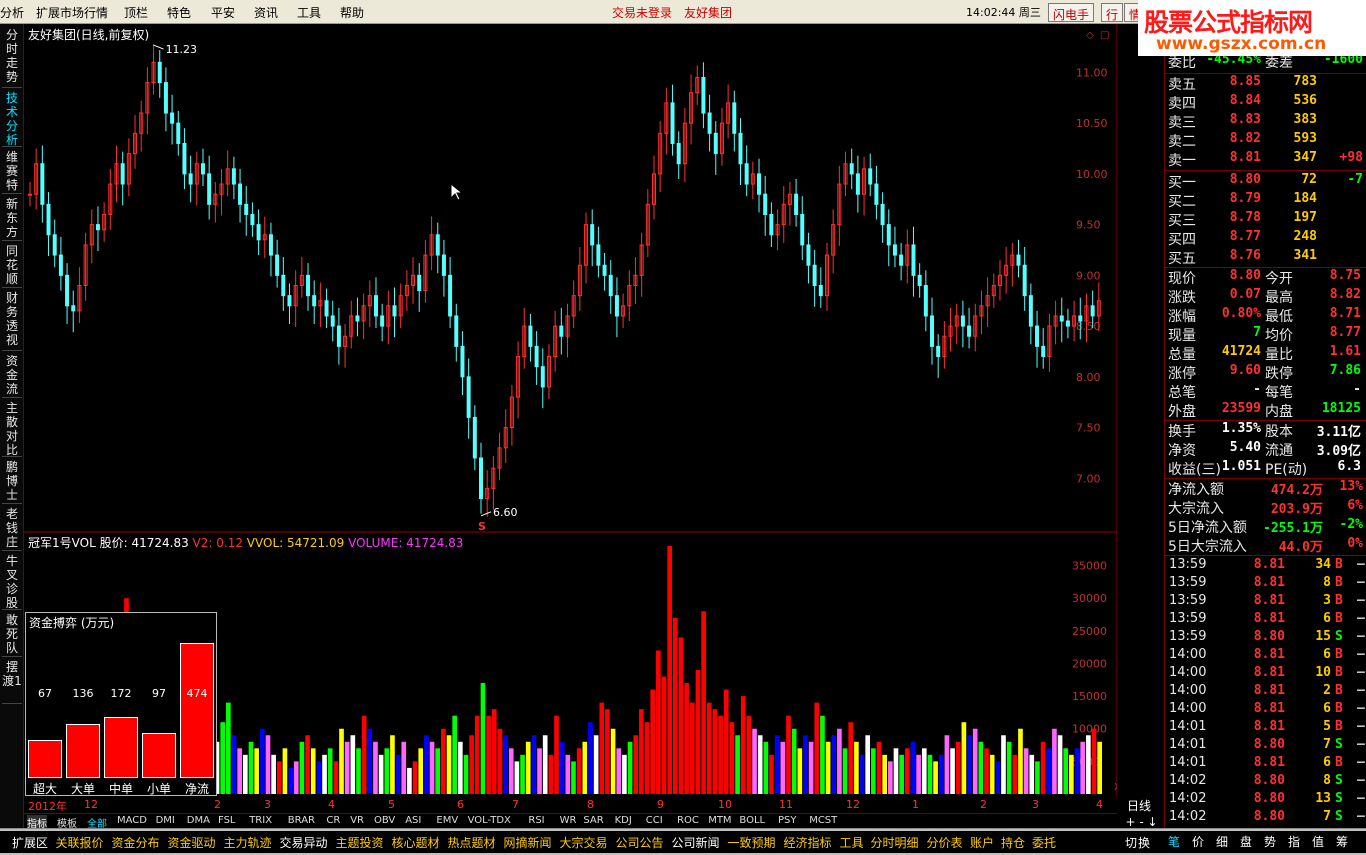  Describe the element at coordinates (696, 842) in the screenshot. I see `bottom-tab-12: 公司新闻` at that location.